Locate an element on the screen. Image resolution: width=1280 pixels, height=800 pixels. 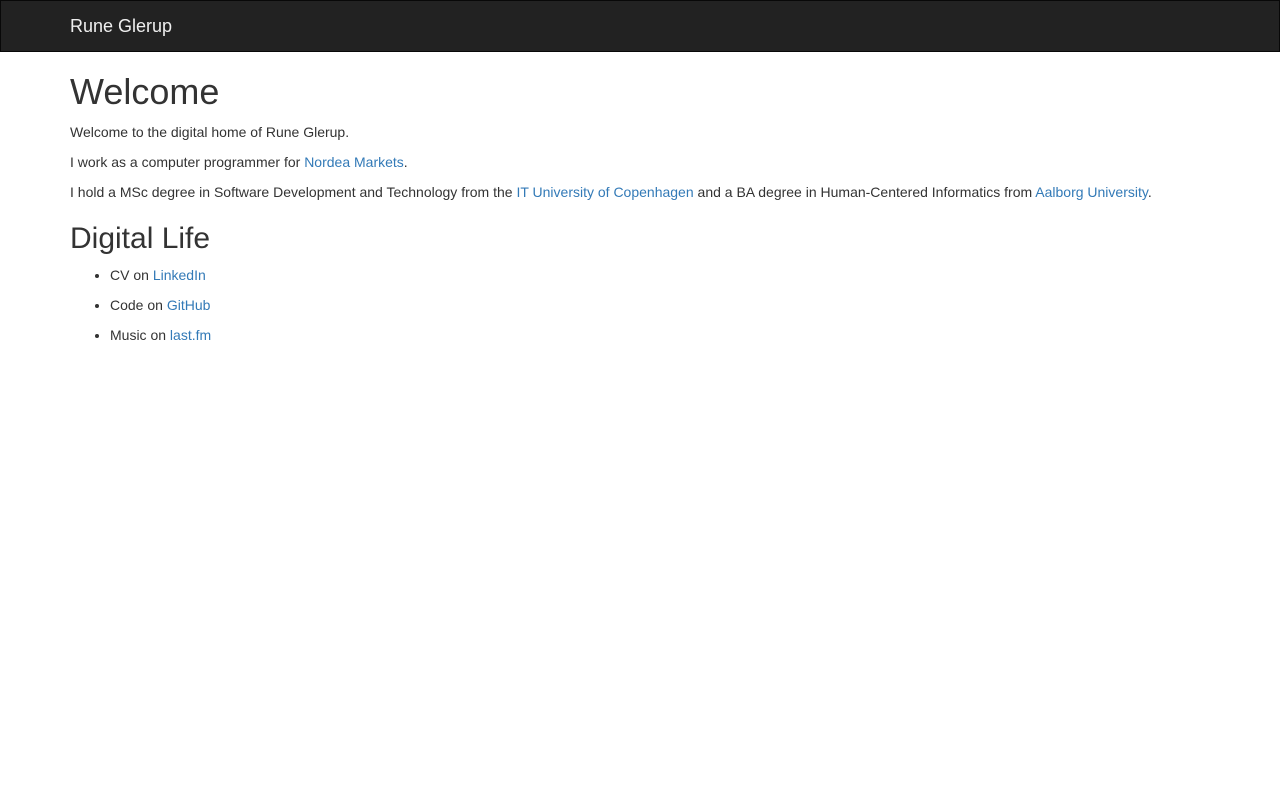
list-item-code: Code on GitHub is located at coordinates (660, 305).